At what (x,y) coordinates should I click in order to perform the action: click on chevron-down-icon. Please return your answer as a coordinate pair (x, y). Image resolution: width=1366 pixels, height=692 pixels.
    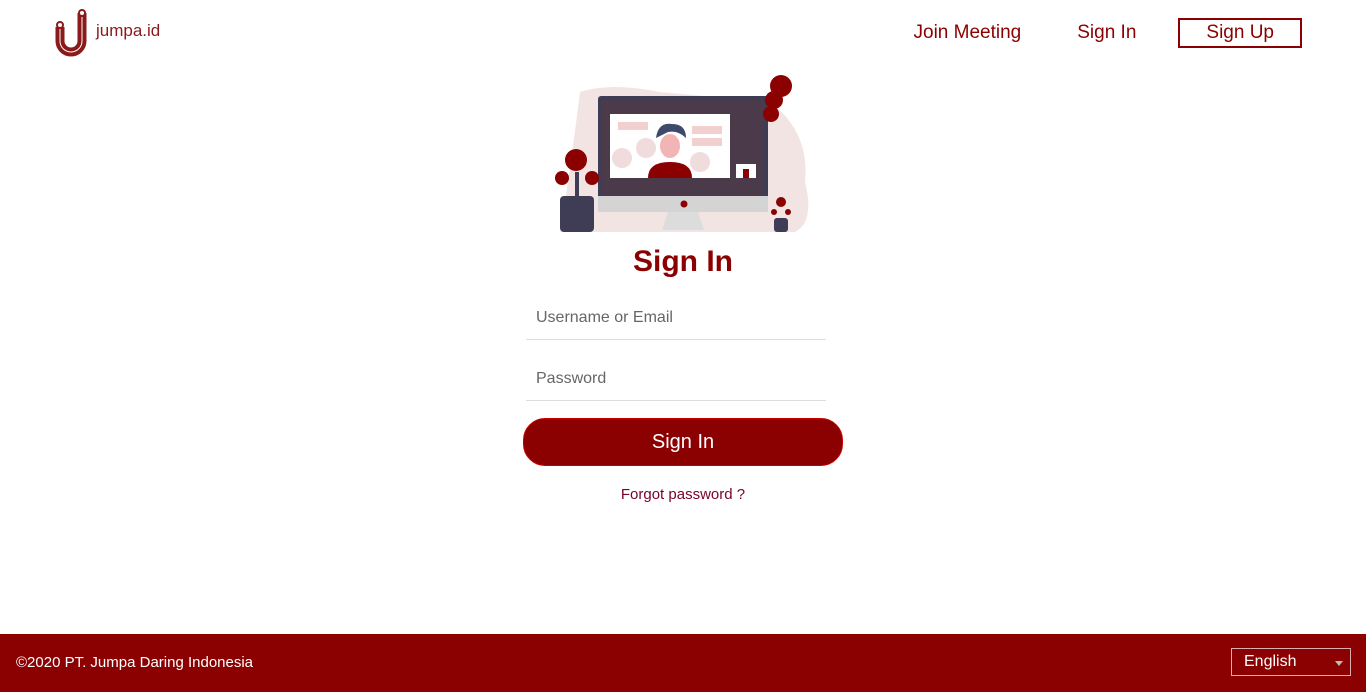
    Looking at the image, I should click on (1339, 663).